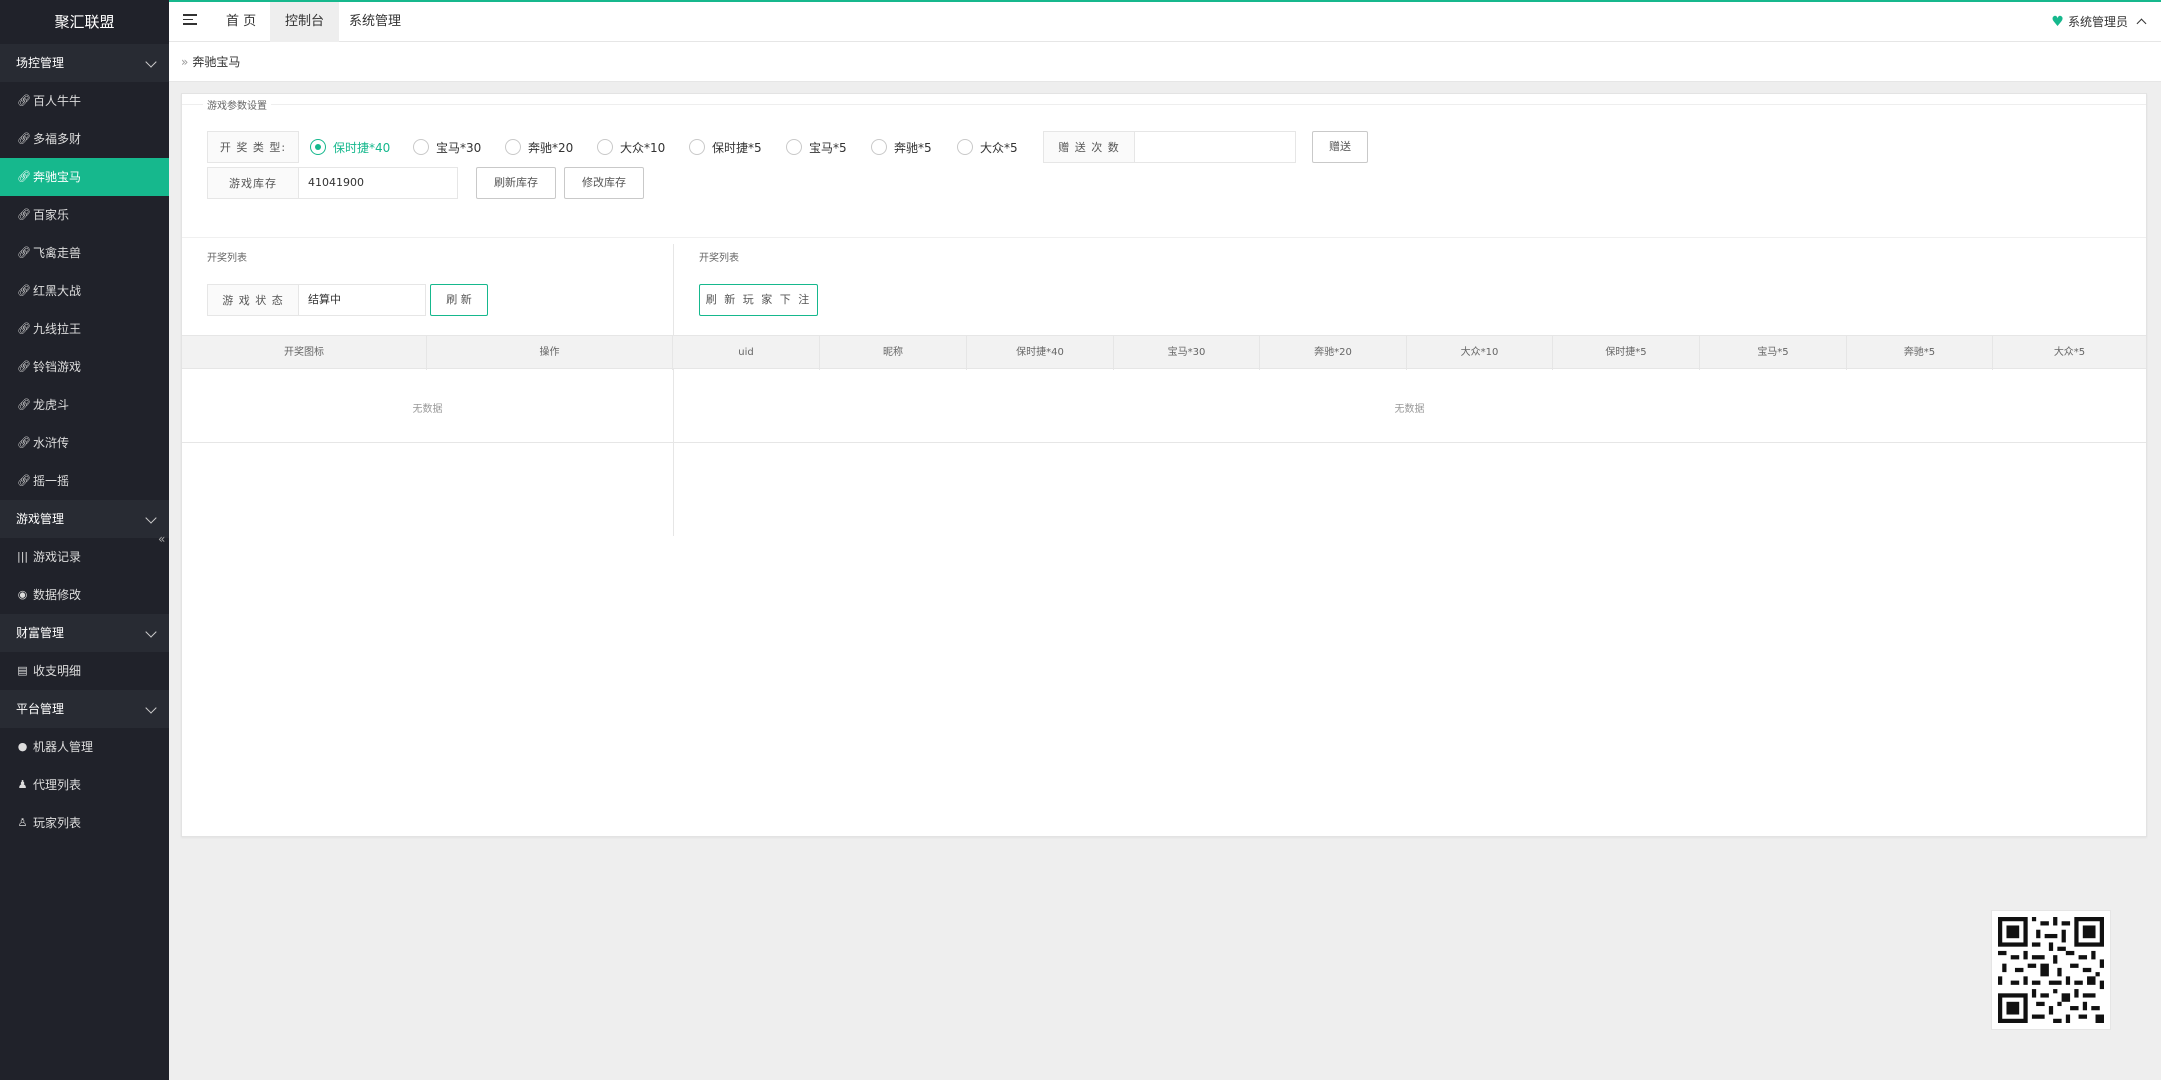 This screenshot has width=2161, height=1080. I want to click on breadcrumb-current: 奔驰宝马, so click(216, 62).